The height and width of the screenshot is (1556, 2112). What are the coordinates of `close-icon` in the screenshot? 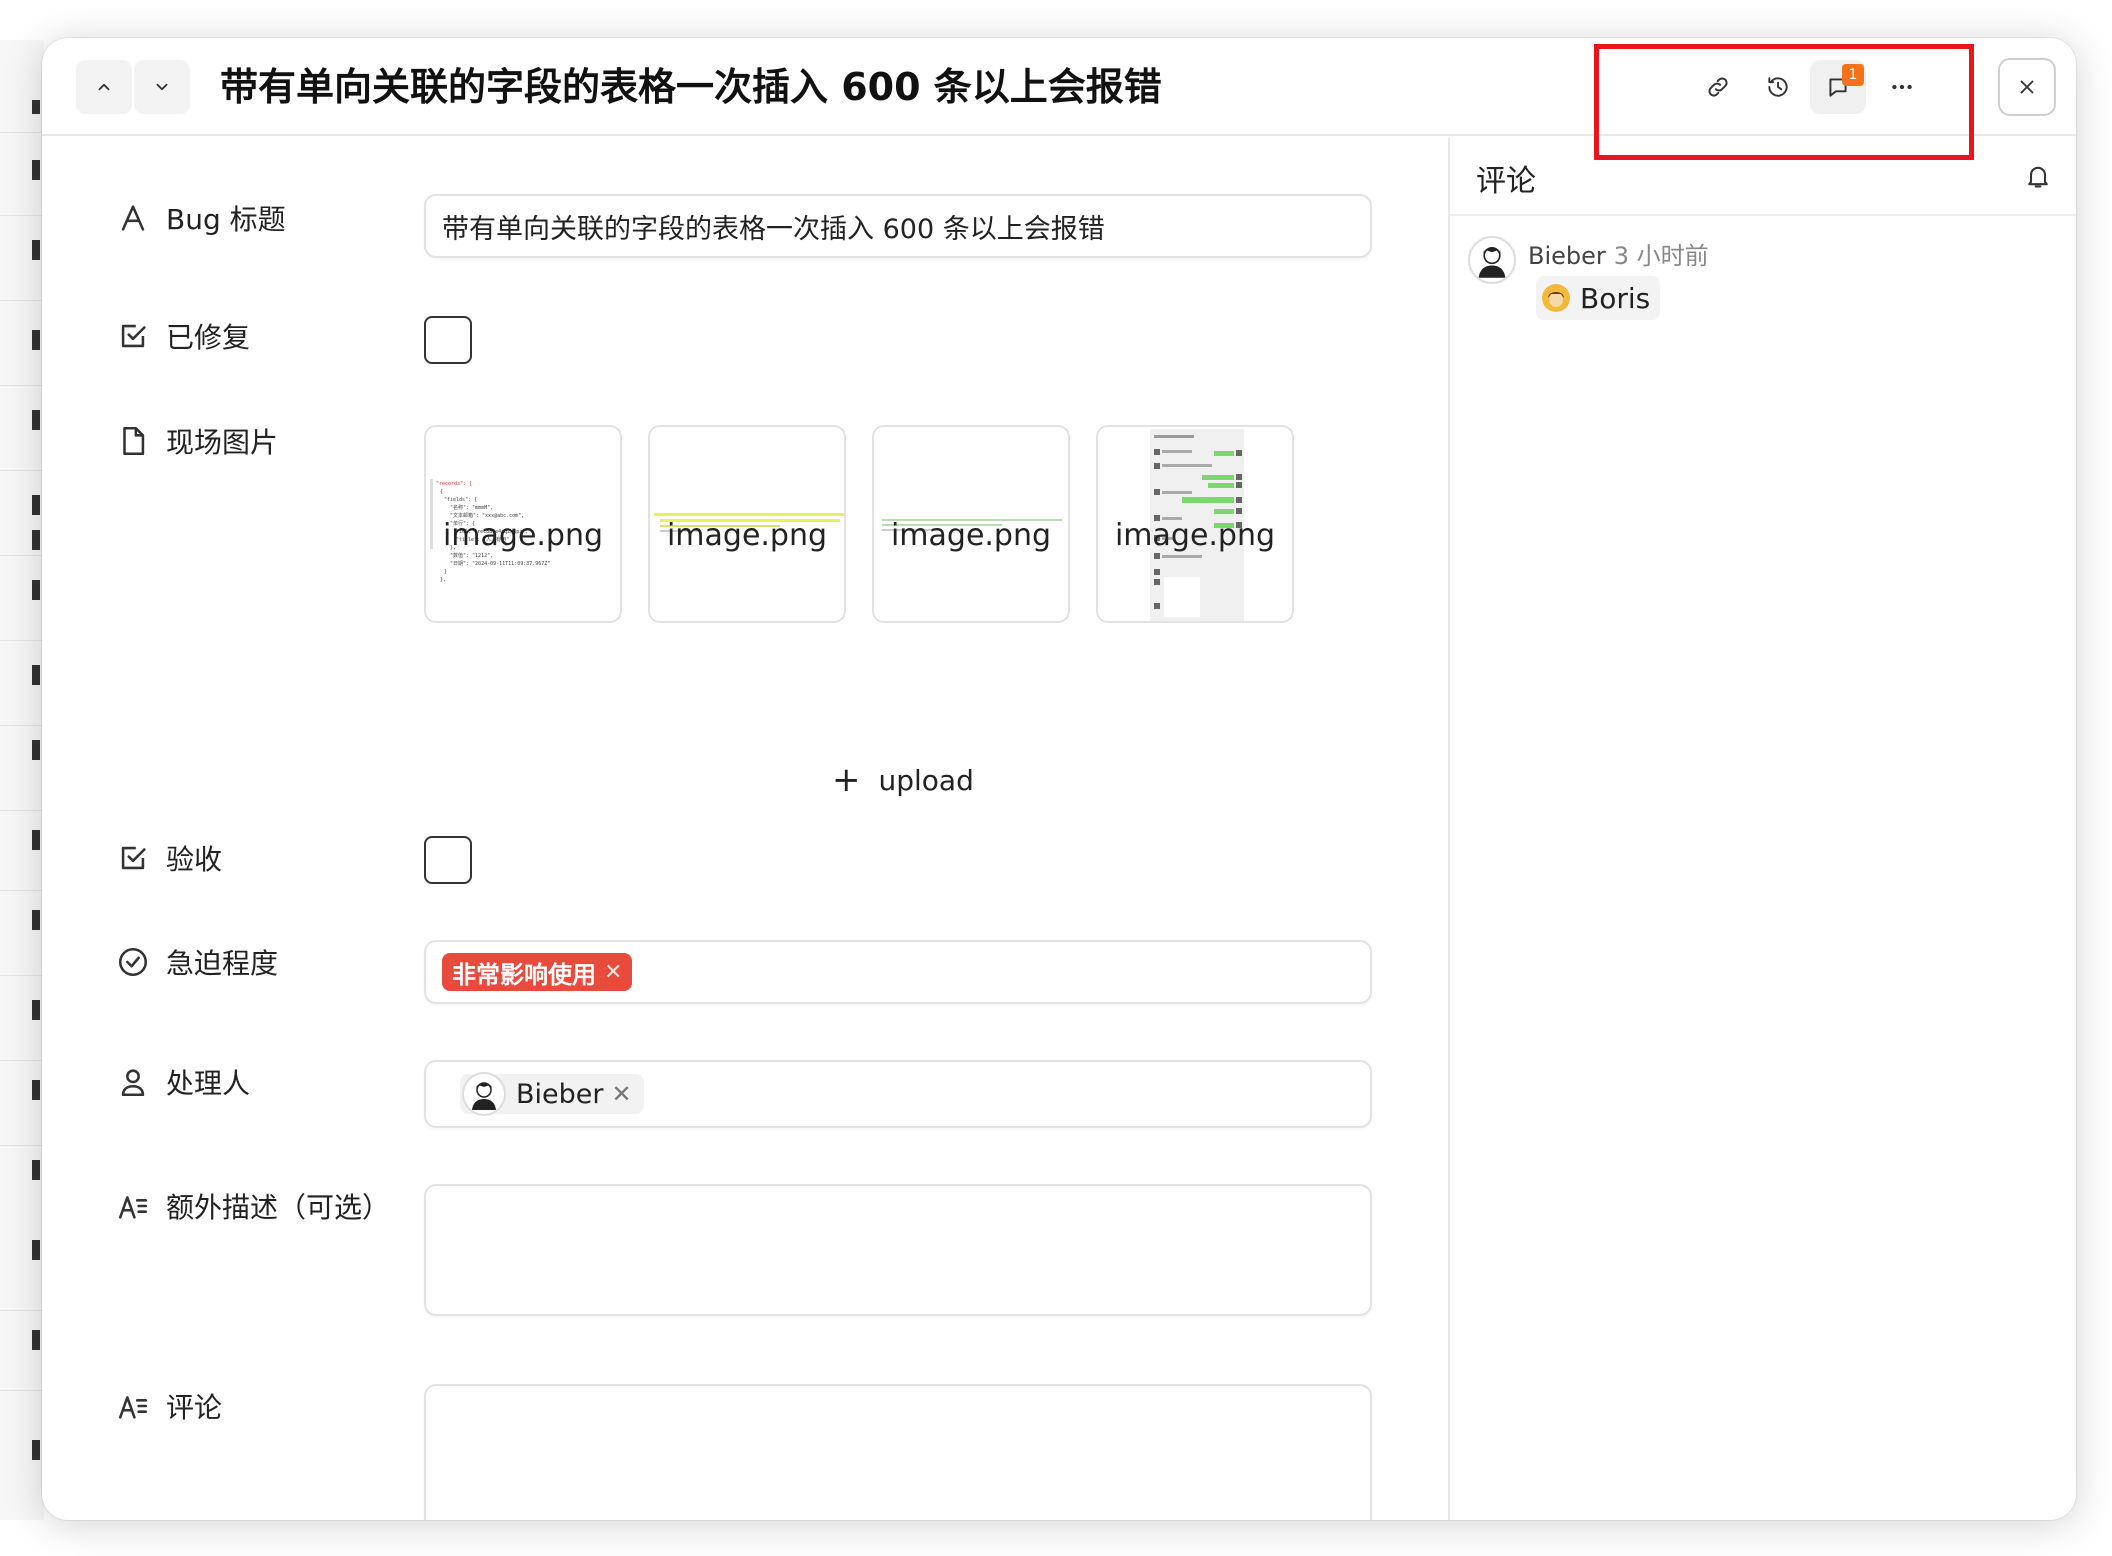 It's located at (2027, 87).